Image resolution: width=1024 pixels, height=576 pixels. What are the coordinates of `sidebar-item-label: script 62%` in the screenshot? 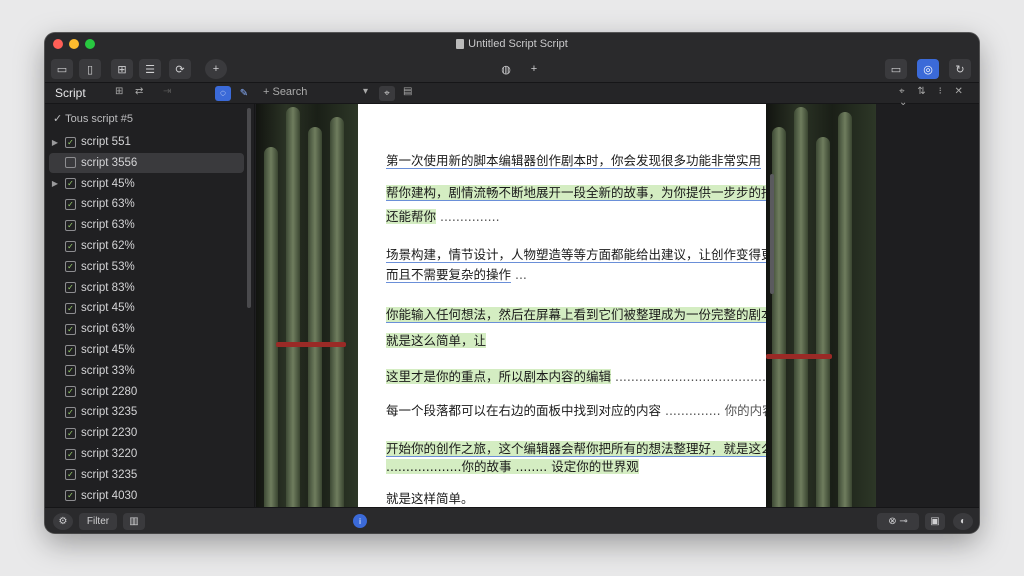 It's located at (108, 246).